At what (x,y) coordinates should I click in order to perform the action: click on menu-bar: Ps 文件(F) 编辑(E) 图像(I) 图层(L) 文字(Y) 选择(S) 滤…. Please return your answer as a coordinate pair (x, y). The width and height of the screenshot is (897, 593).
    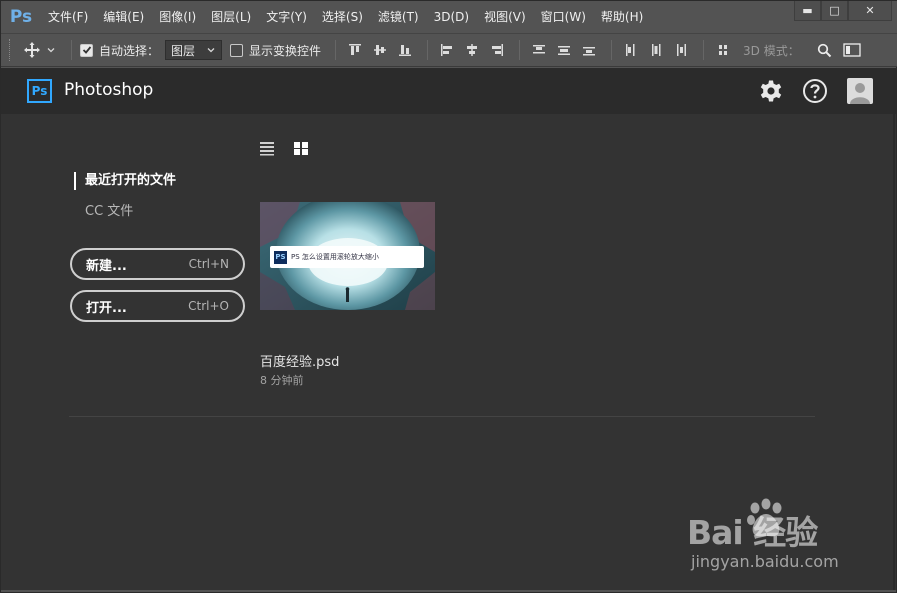
    Looking at the image, I should click on (449, 17).